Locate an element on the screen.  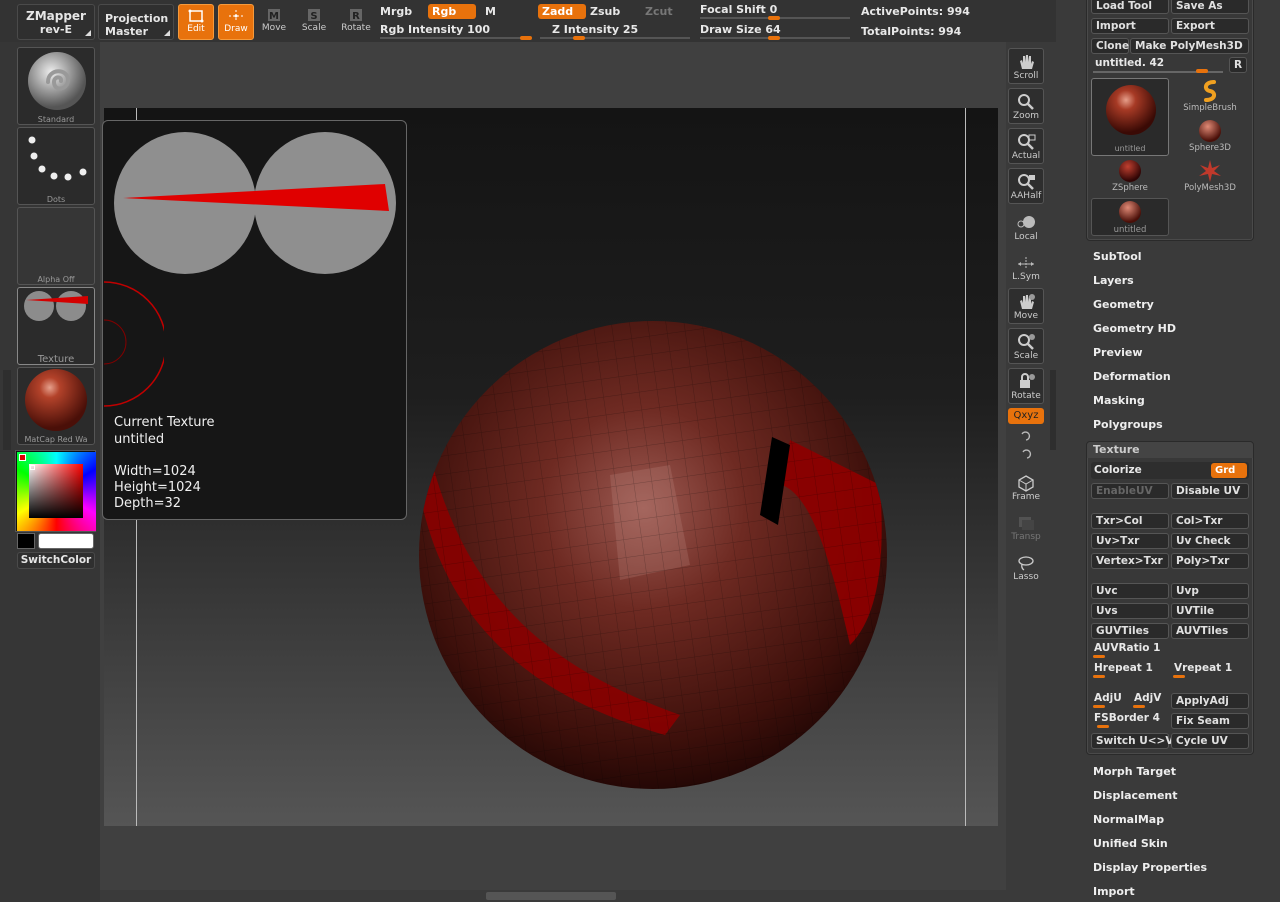
tool-zsphere: ZSphere is located at coordinates (1130, 177).